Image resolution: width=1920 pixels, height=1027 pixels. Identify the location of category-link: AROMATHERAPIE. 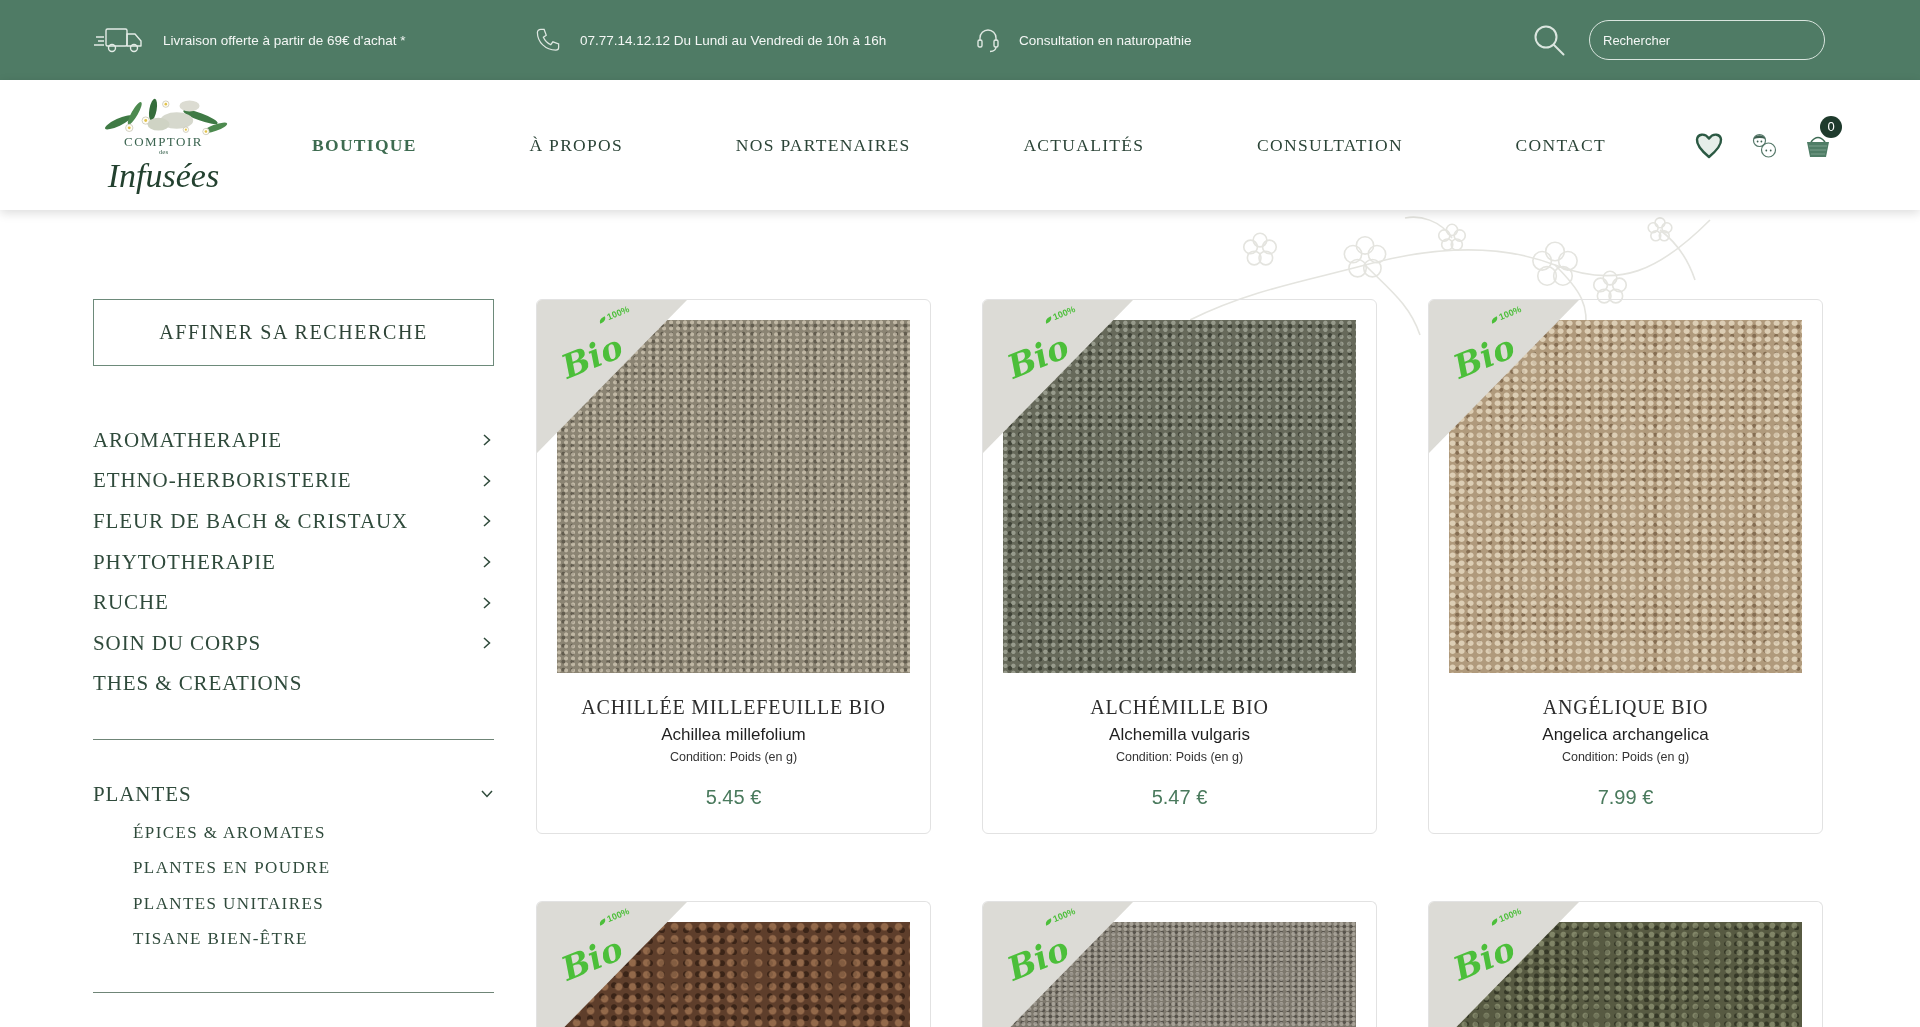
(188, 440).